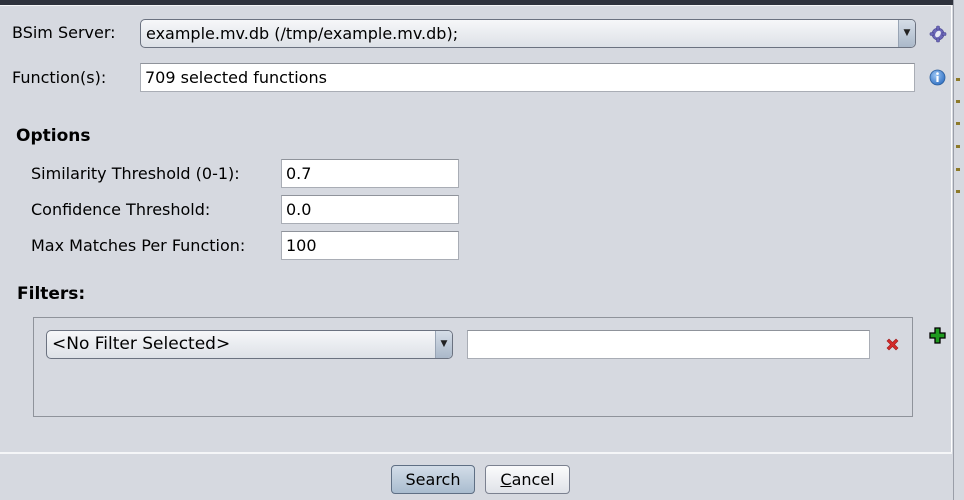 This screenshot has height=500, width=964. Describe the element at coordinates (64, 32) in the screenshot. I see `bsim-server-label: BSim Server:` at that location.